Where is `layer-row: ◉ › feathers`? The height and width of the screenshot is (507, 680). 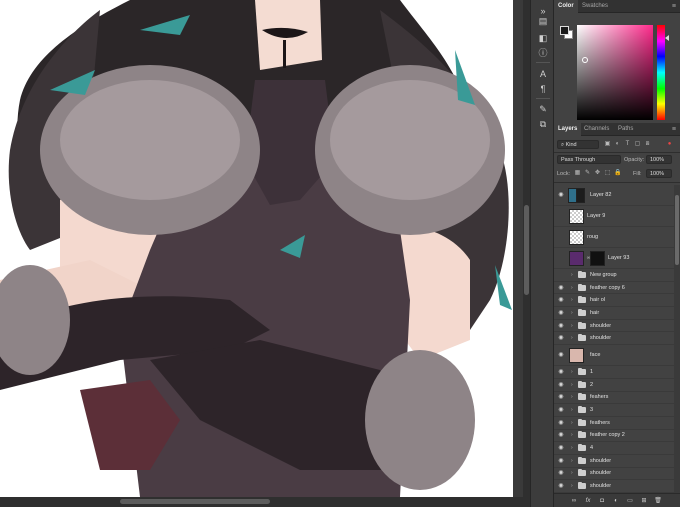 layer-row: ◉ › feathers is located at coordinates (614, 423).